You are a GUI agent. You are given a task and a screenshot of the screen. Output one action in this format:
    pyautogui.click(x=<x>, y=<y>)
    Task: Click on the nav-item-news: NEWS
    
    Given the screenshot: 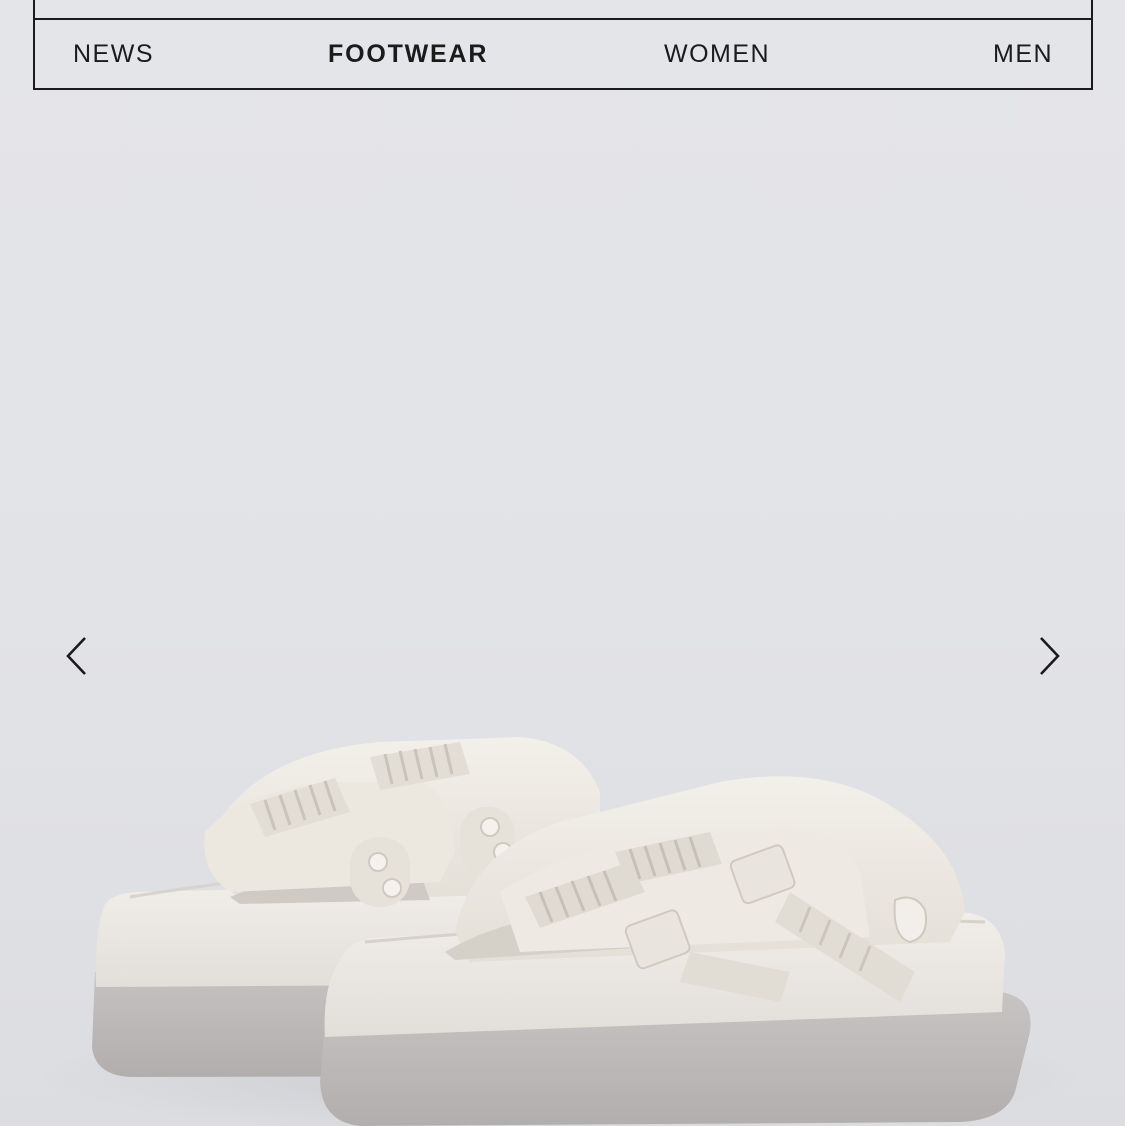 What is the action you would take?
    pyautogui.click(x=113, y=53)
    